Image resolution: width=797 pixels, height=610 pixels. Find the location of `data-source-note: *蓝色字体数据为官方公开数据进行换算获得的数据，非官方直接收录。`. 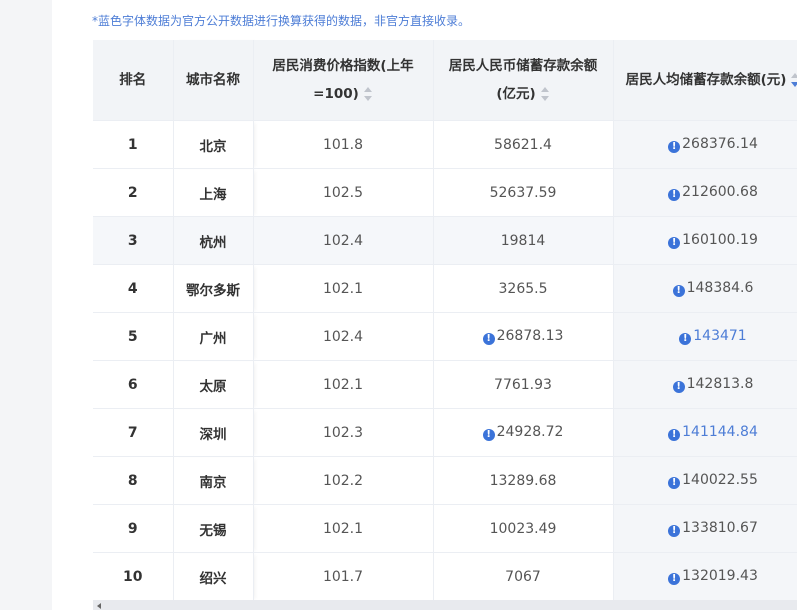

data-source-note: *蓝色字体数据为官方公开数据进行换算获得的数据，非官方直接收录。 is located at coordinates (281, 21).